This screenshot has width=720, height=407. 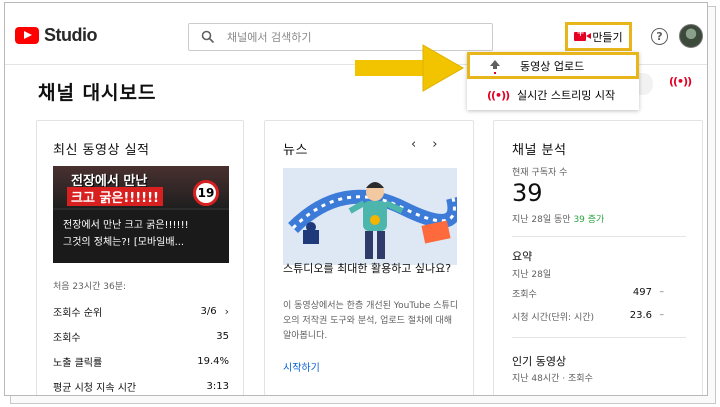 I want to click on upload-video-item: 동영상 업로드, so click(x=553, y=65).